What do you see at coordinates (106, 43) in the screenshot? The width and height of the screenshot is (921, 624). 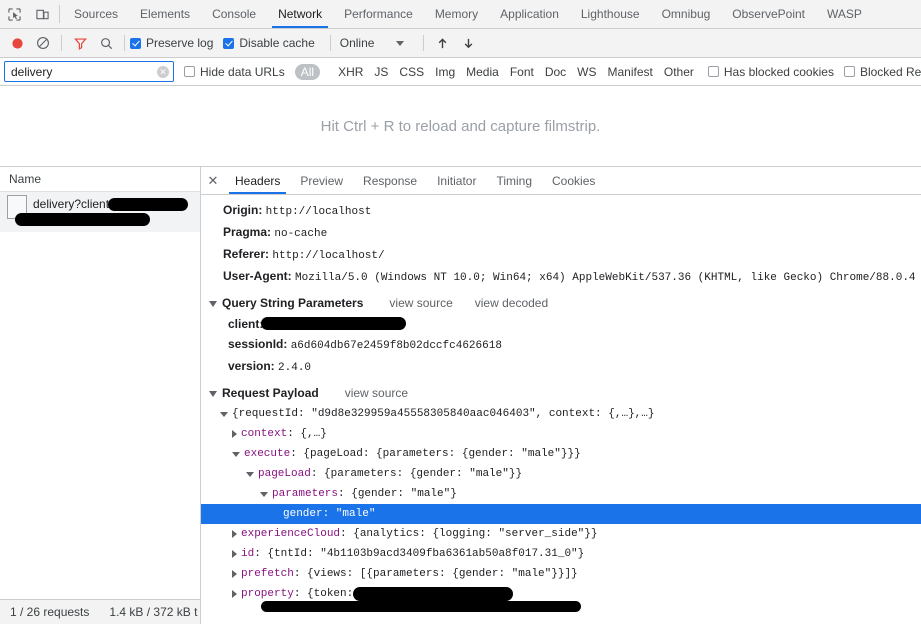 I see `search-icon` at bounding box center [106, 43].